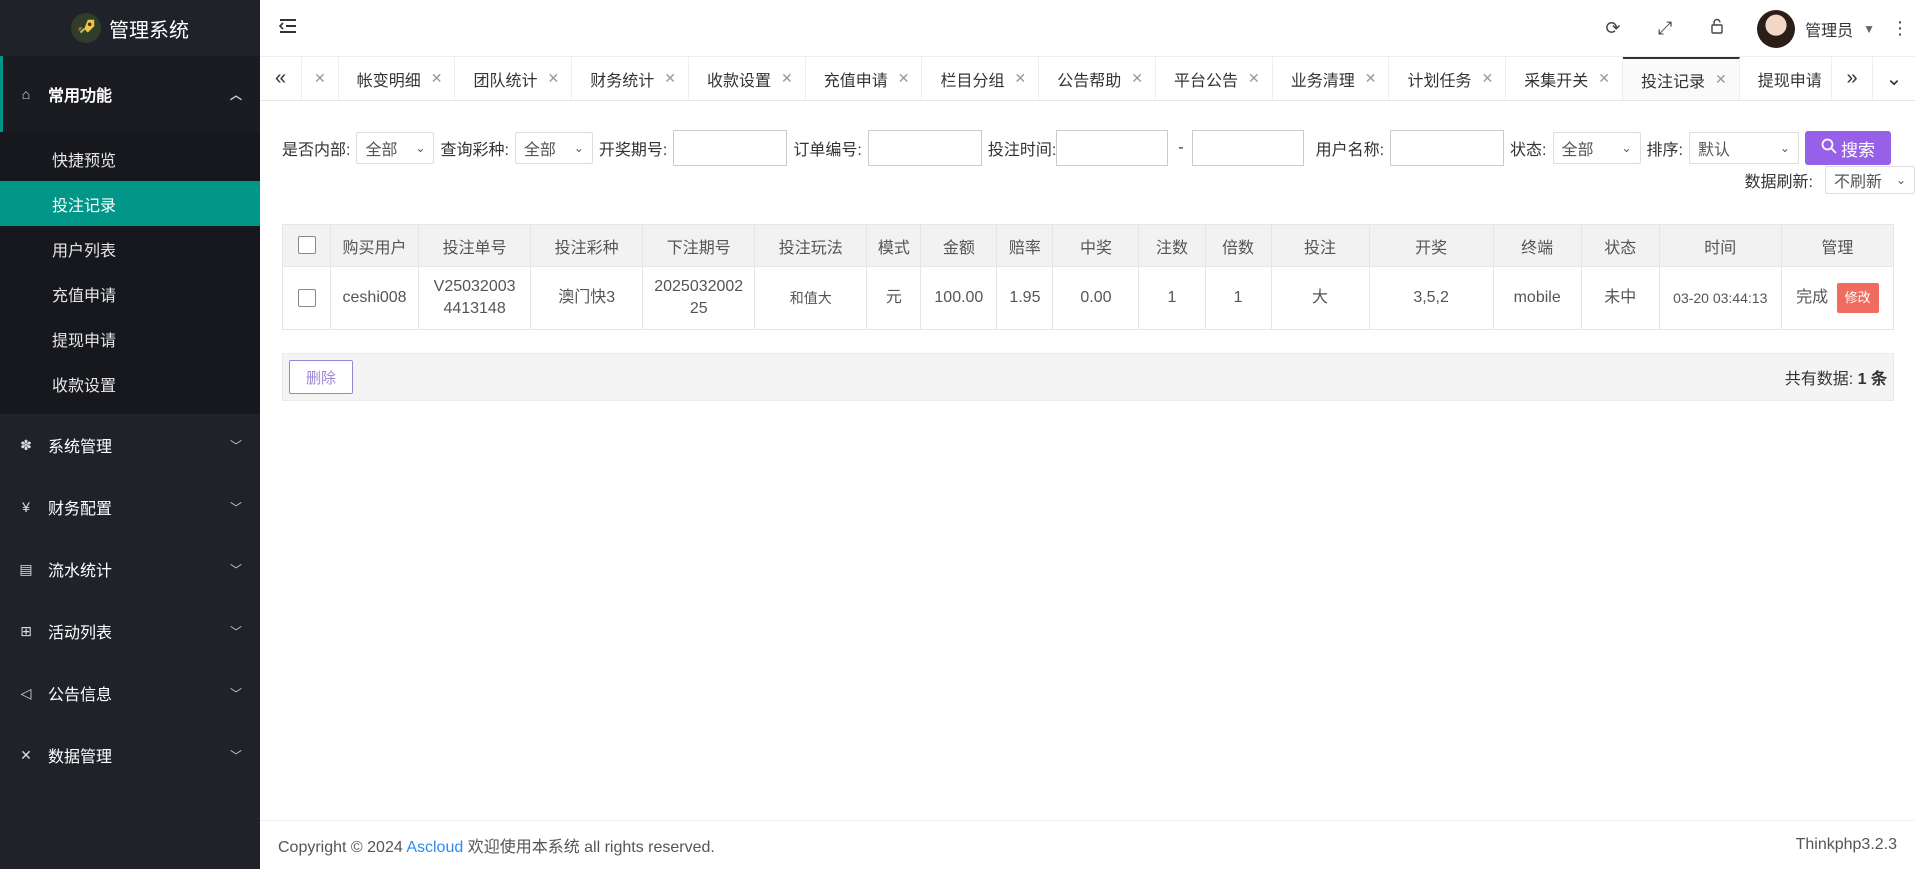  Describe the element at coordinates (1096, 298) in the screenshot. I see `cell-win: 0.00` at that location.